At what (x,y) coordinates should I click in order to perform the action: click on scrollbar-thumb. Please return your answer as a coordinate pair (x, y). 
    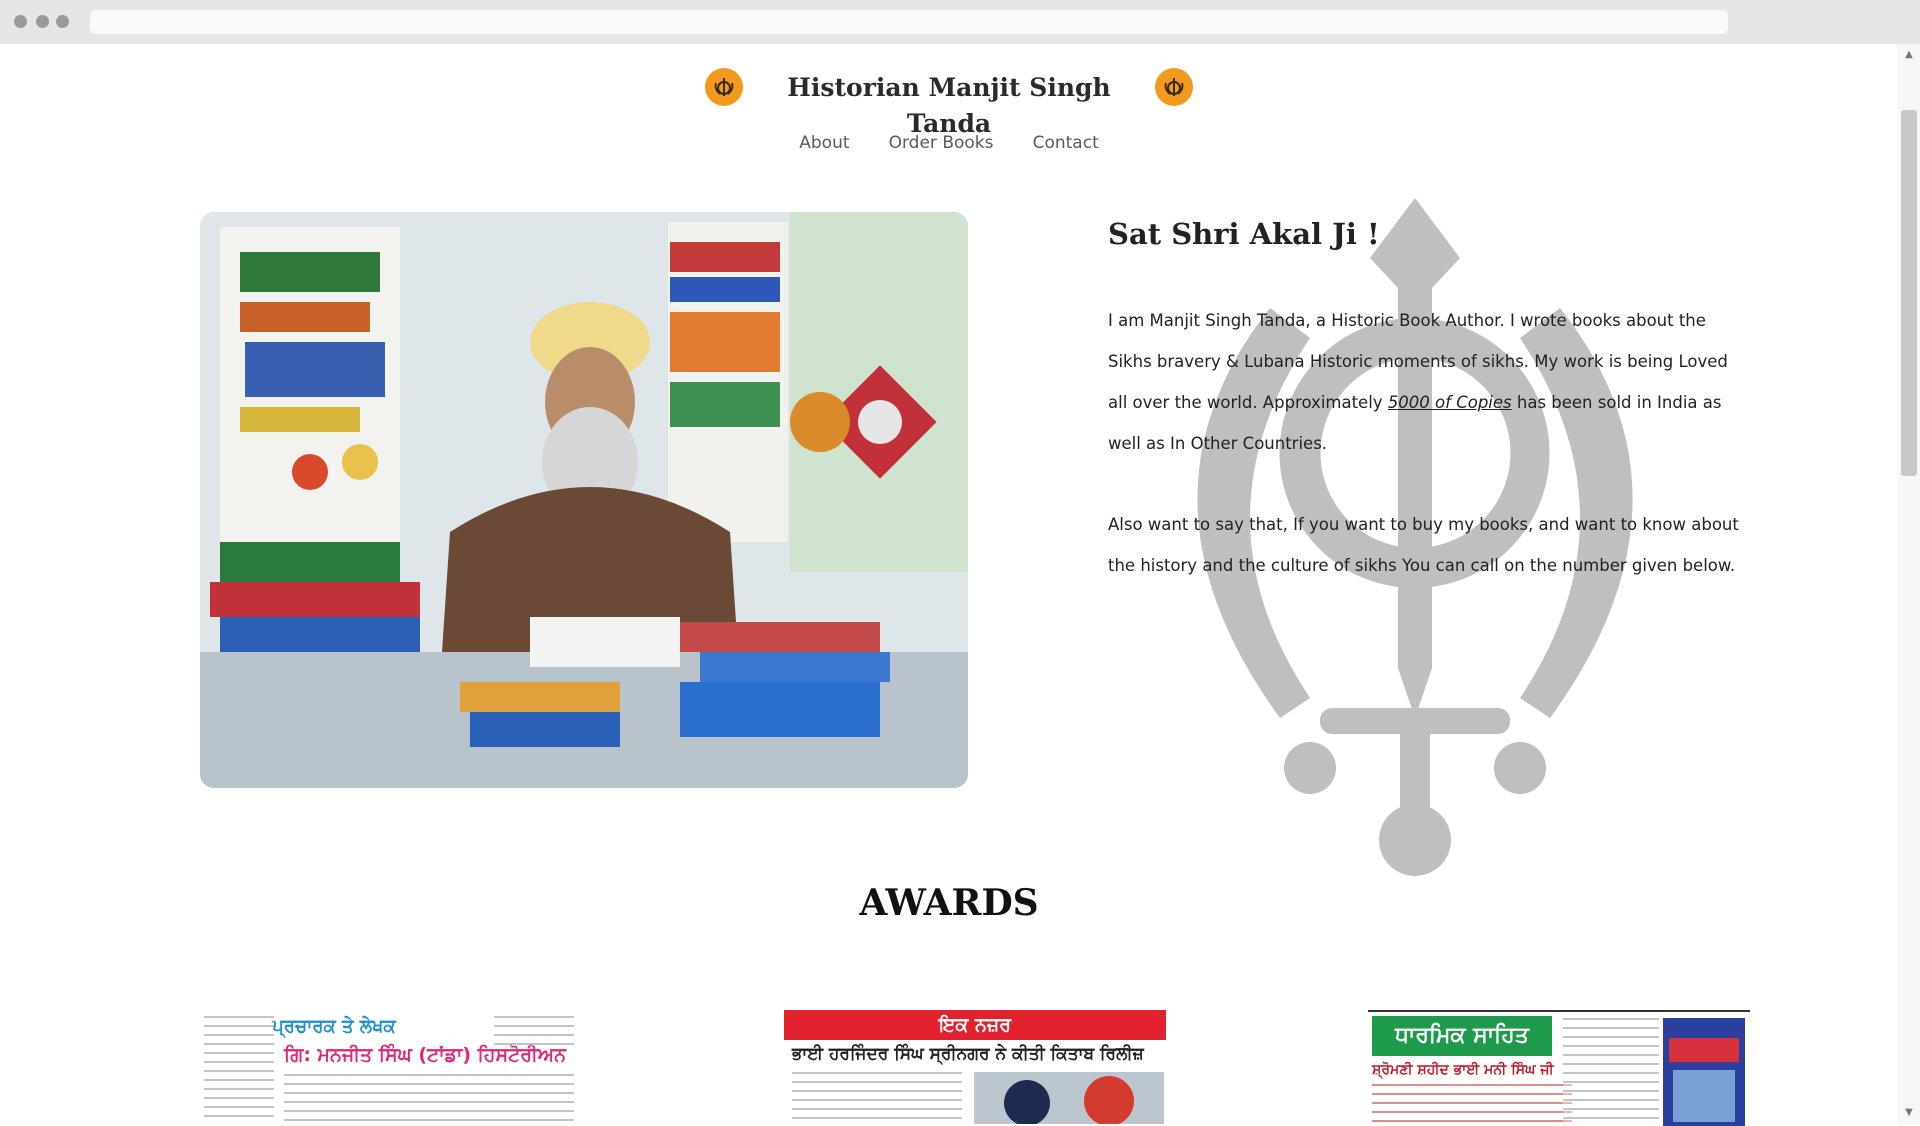
    Looking at the image, I should click on (1909, 293).